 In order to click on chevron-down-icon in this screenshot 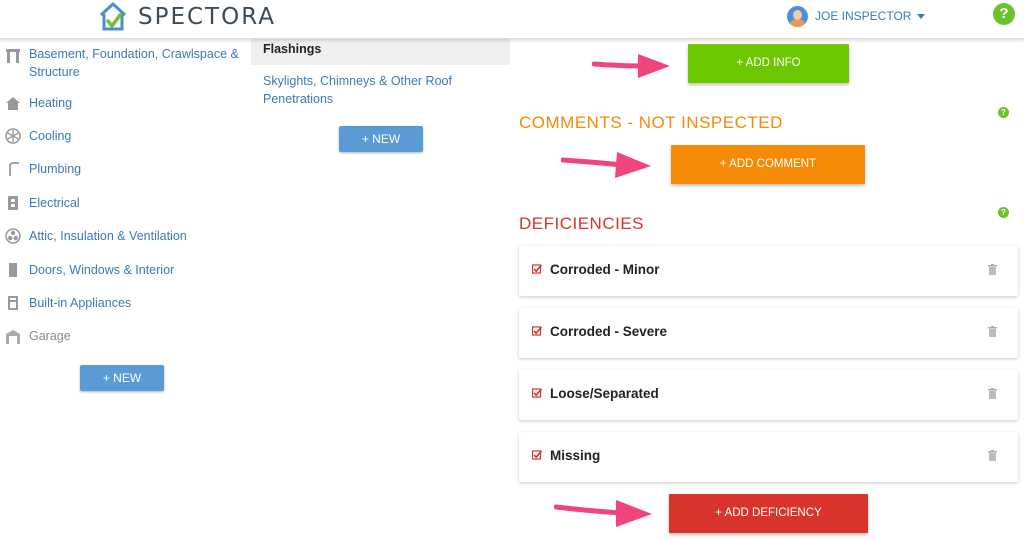, I will do `click(921, 16)`.